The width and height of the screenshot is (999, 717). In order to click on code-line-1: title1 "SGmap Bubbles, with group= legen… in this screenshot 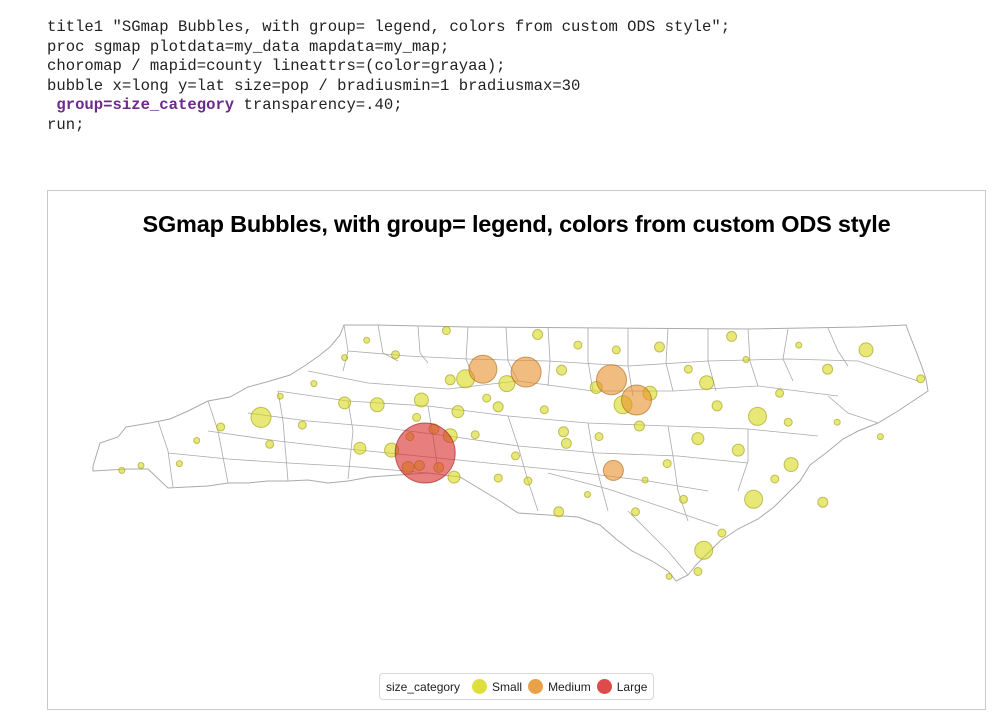, I will do `click(389, 27)`.